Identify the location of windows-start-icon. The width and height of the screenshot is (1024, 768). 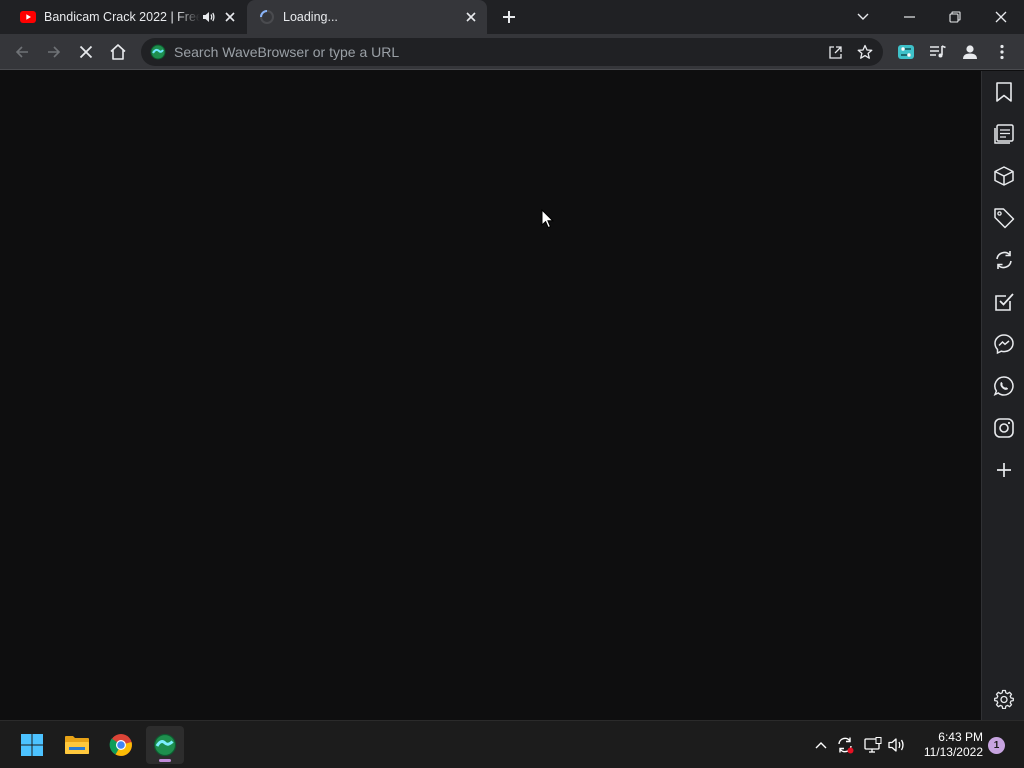
(32, 745).